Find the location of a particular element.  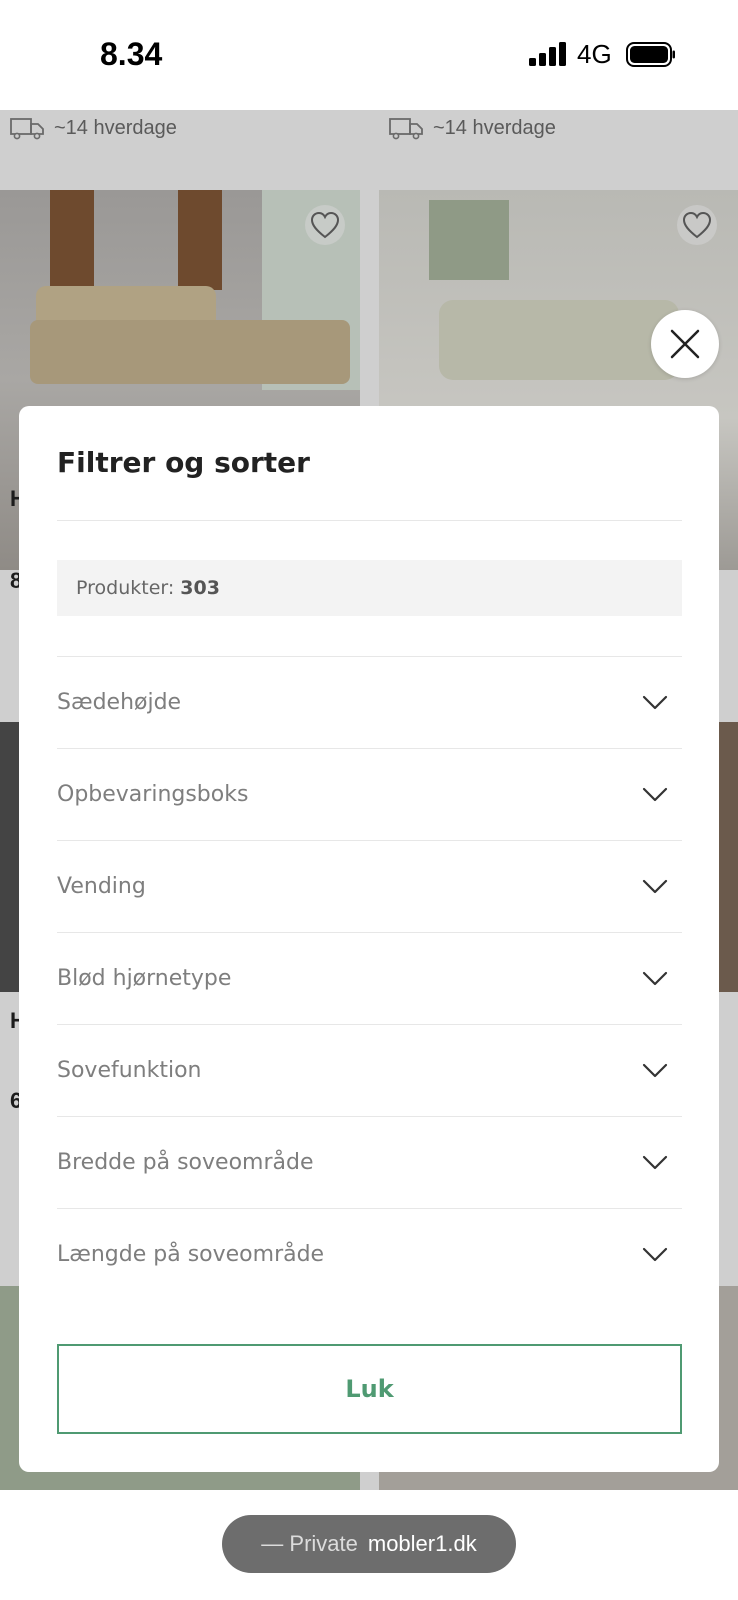

close-modal-button is located at coordinates (685, 344).